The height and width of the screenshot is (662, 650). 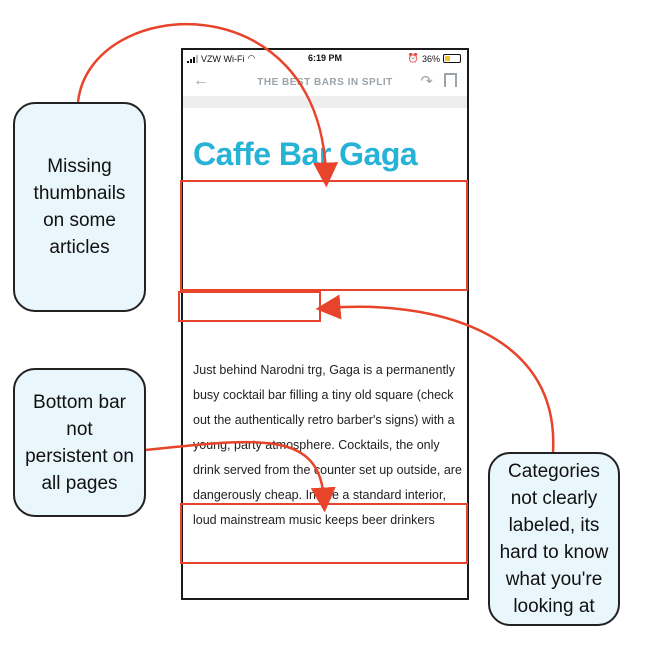 I want to click on callout-bottom-bar-text: Bottom bar not persistent on all pages, so click(x=79, y=442).